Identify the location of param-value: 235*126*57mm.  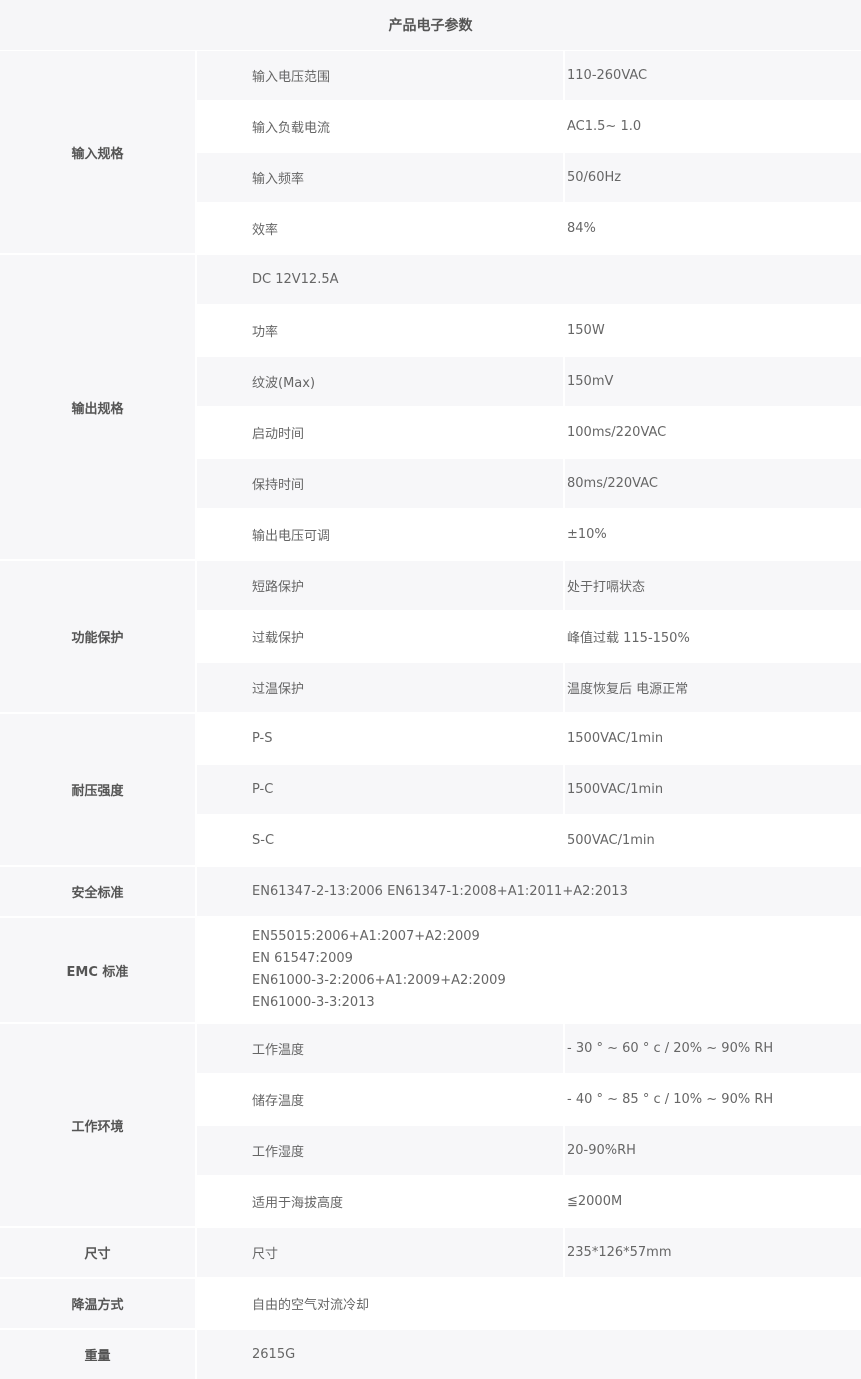
(713, 1252).